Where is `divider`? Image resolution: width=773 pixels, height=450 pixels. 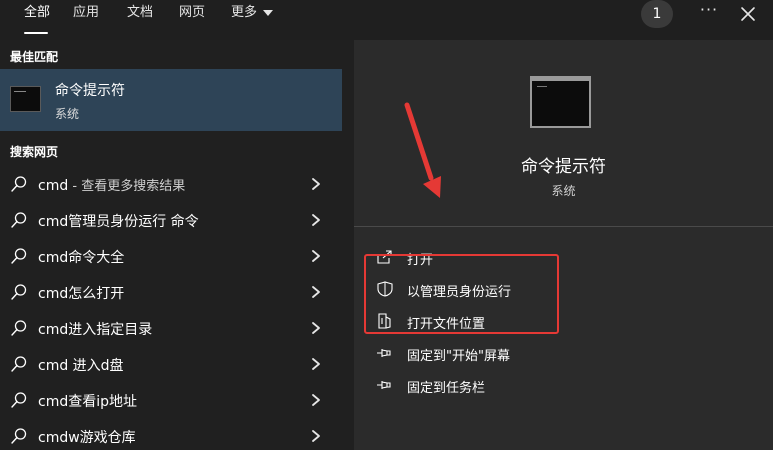
divider is located at coordinates (563, 226).